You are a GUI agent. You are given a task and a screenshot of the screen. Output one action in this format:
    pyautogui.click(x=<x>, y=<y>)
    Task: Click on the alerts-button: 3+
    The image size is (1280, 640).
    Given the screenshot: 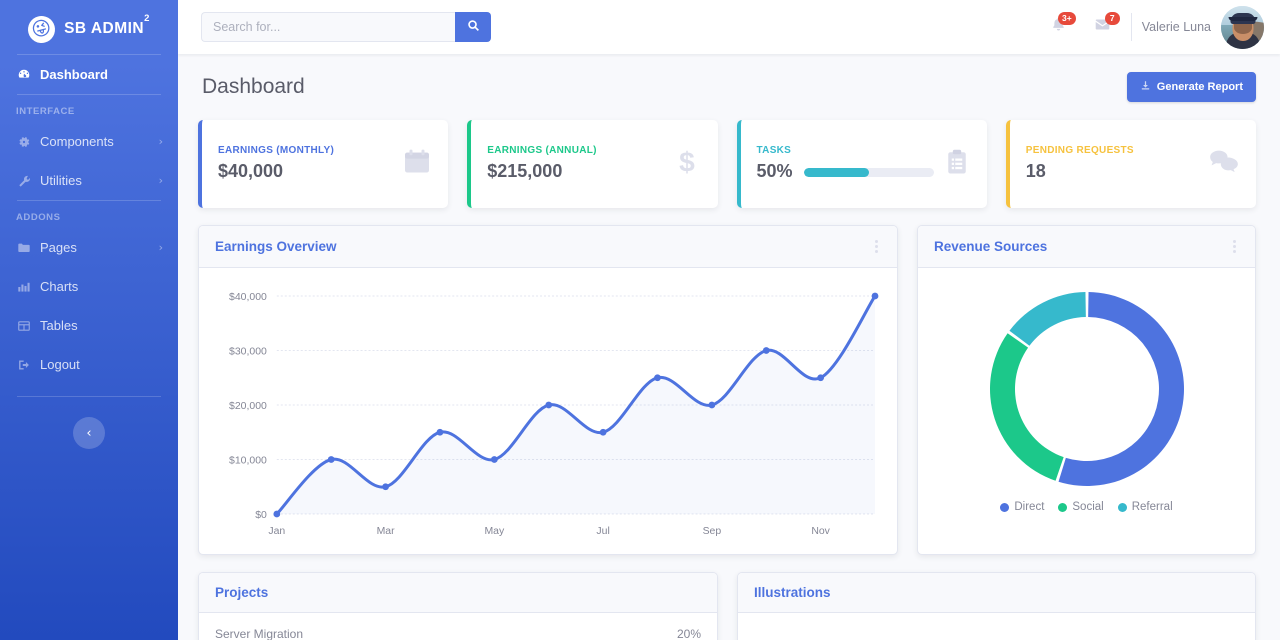 What is the action you would take?
    pyautogui.click(x=1059, y=27)
    